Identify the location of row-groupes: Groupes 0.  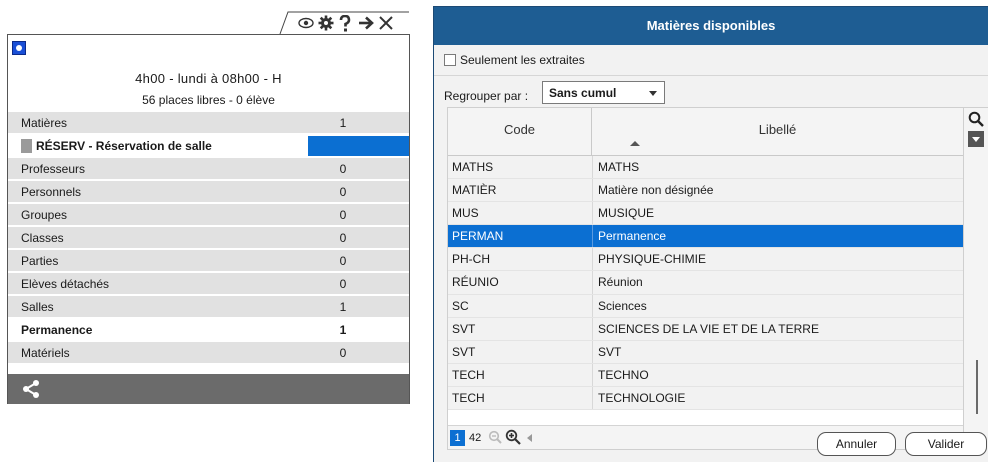
(208, 215).